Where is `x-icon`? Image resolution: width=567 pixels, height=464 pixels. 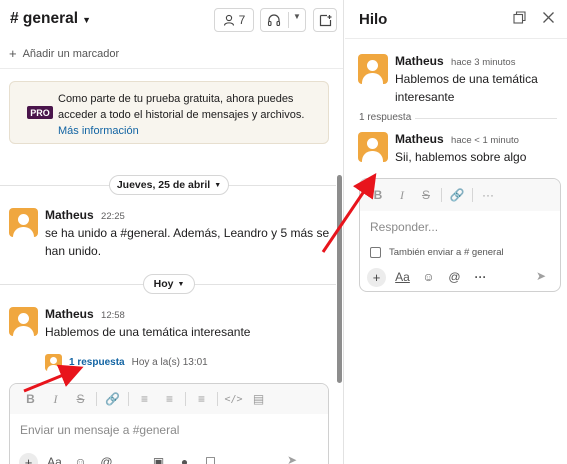 x-icon is located at coordinates (548, 17).